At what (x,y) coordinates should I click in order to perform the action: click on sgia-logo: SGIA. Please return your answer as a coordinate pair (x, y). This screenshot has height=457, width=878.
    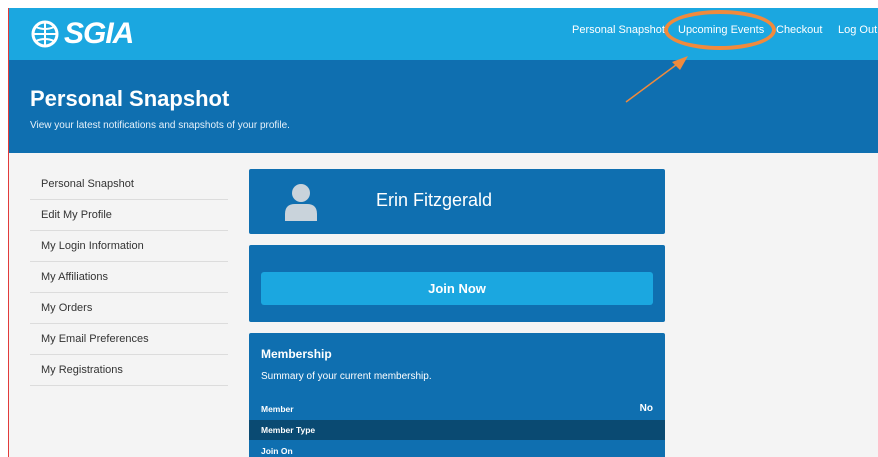
    Looking at the image, I should click on (82, 33).